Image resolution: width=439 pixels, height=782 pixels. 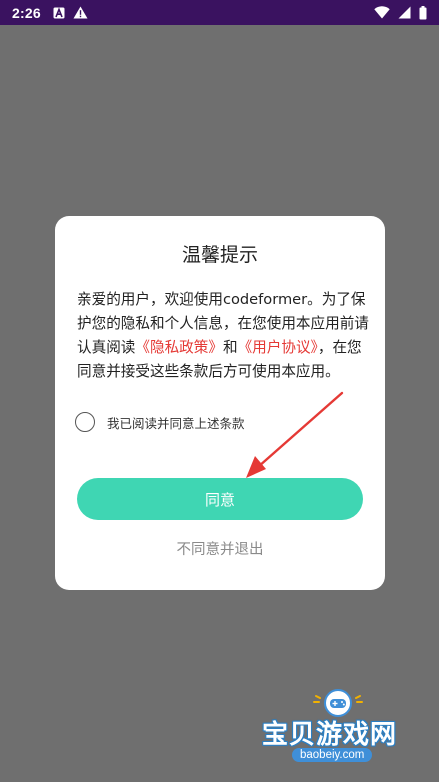 What do you see at coordinates (230, 347) in the screenshot?
I see `message-and: 和` at bounding box center [230, 347].